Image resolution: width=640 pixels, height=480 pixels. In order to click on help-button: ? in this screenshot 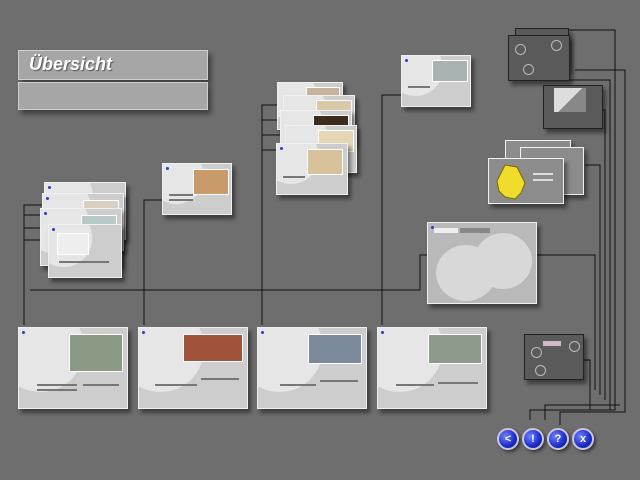, I will do `click(558, 439)`.